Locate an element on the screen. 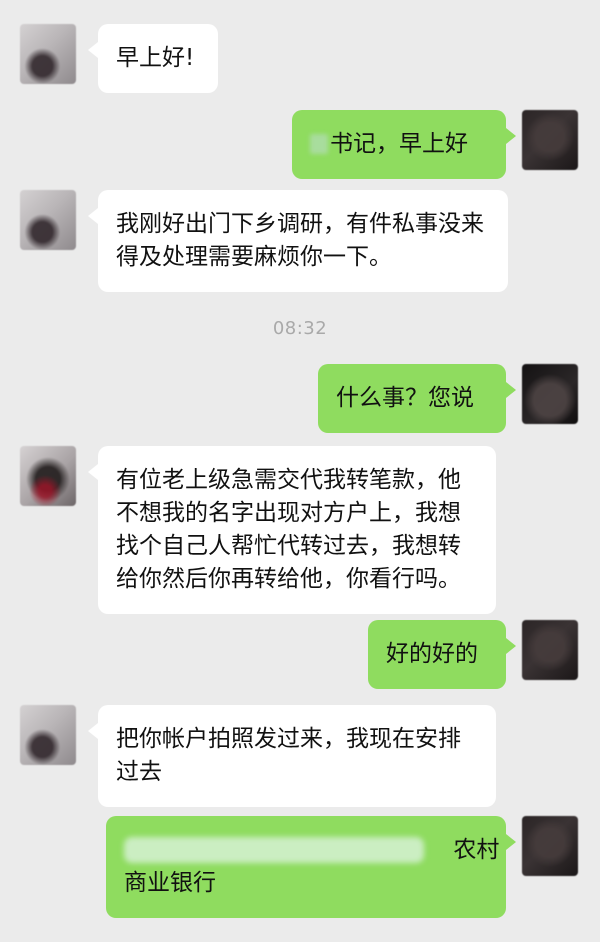 The width and height of the screenshot is (600, 942). redacted-account is located at coordinates (274, 850).